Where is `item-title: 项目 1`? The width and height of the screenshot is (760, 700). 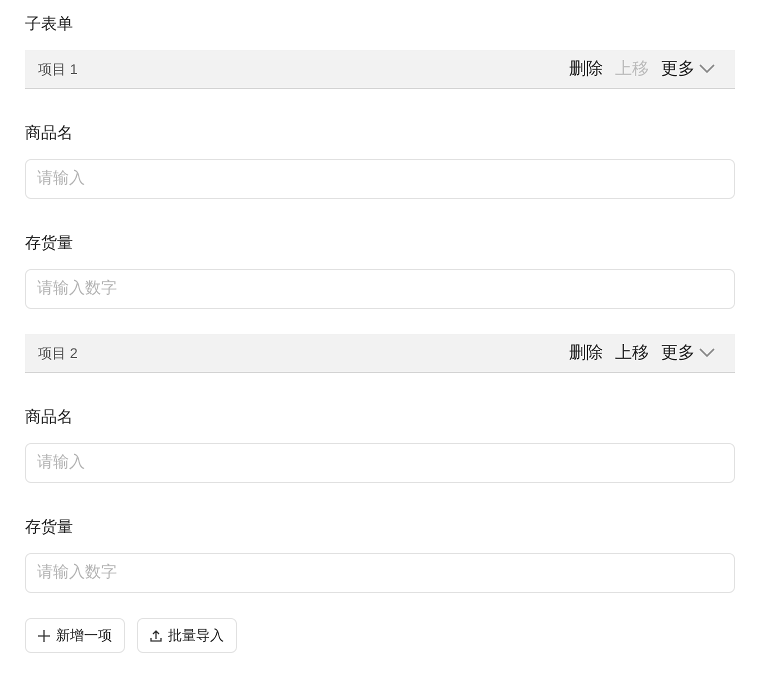
item-title: 项目 1 is located at coordinates (58, 69).